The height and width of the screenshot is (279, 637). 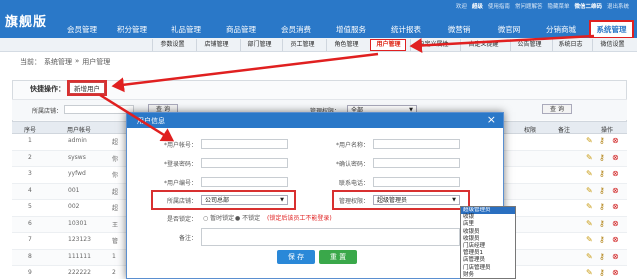 I want to click on arrow-to-dialog, so click(x=137, y=117).